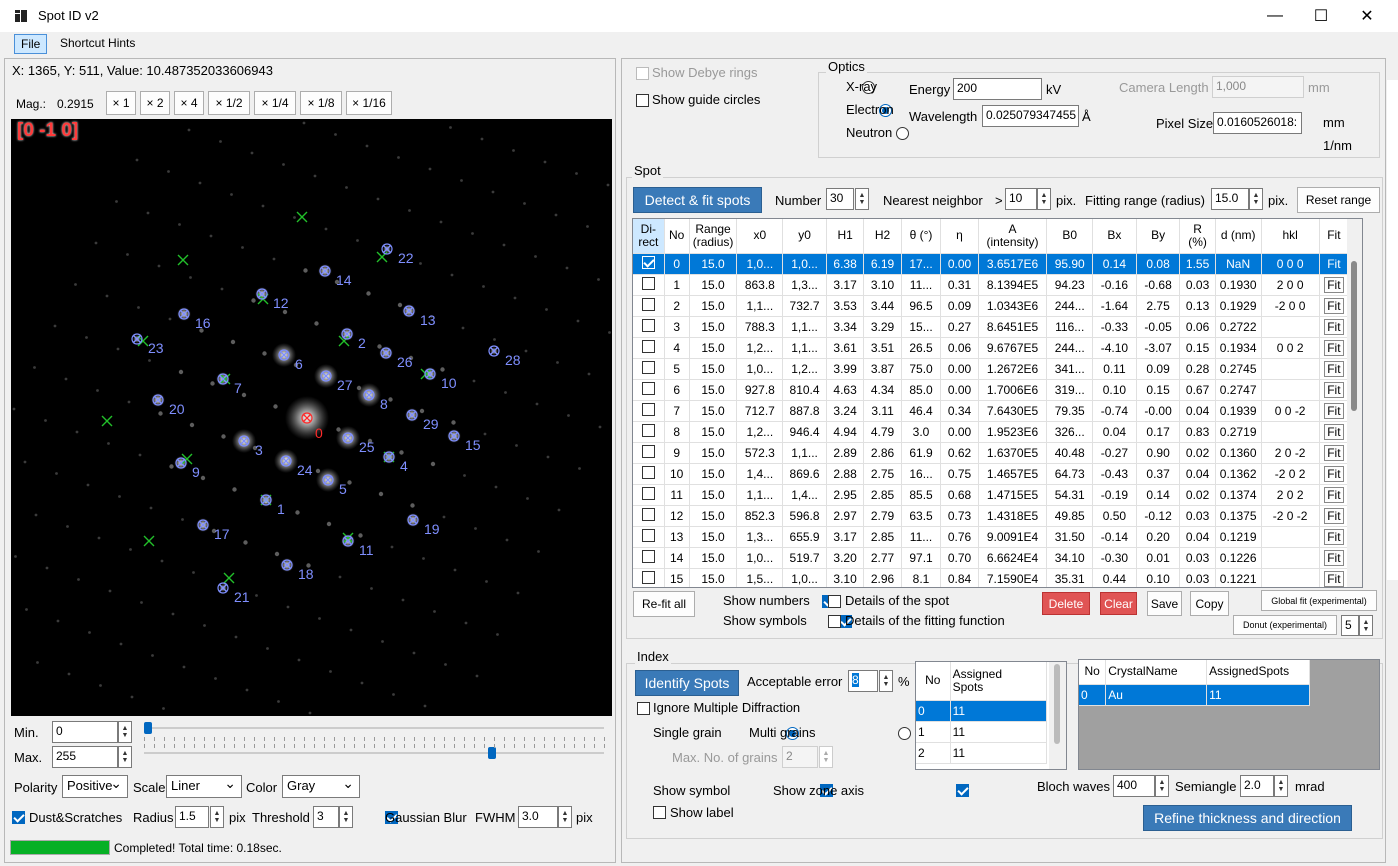 The height and width of the screenshot is (866, 1398). I want to click on spot-table-scroll-thumb, so click(1354, 336).